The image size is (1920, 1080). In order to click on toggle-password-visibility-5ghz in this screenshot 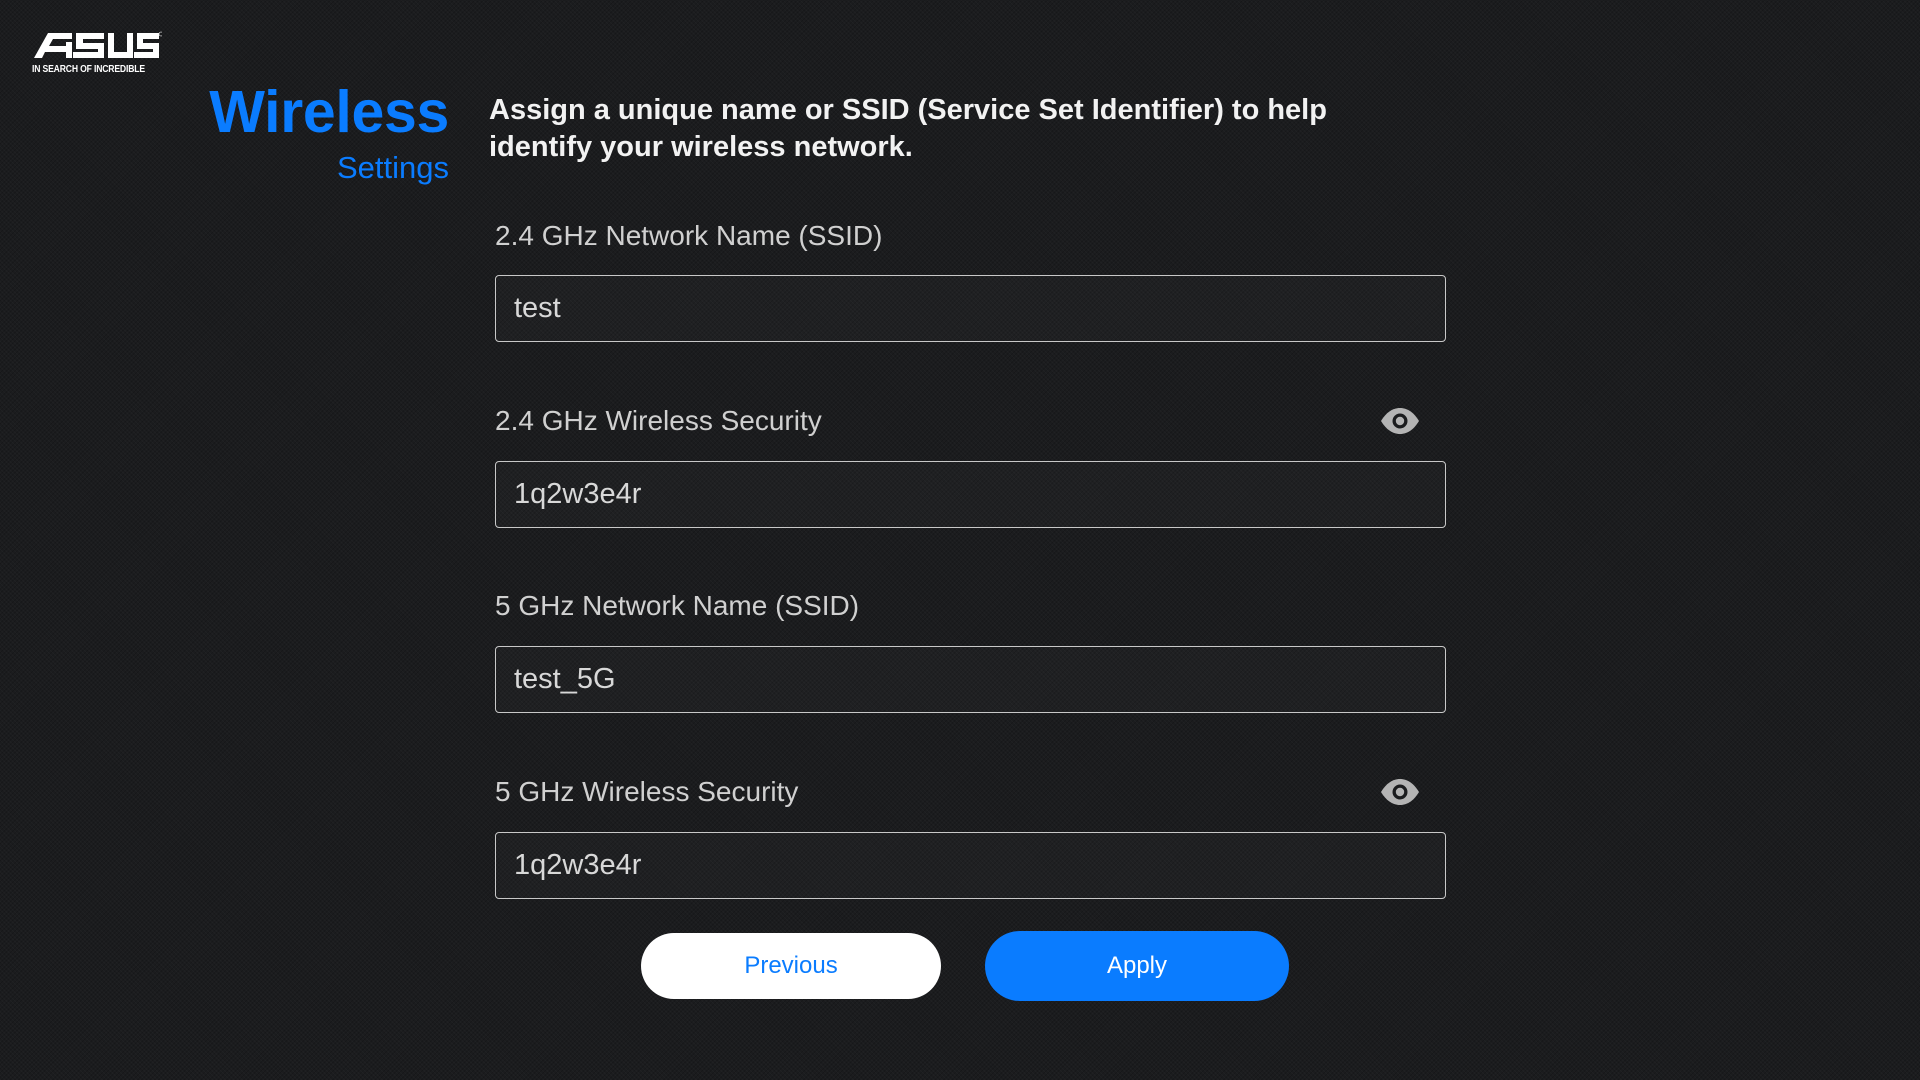, I will do `click(1400, 792)`.